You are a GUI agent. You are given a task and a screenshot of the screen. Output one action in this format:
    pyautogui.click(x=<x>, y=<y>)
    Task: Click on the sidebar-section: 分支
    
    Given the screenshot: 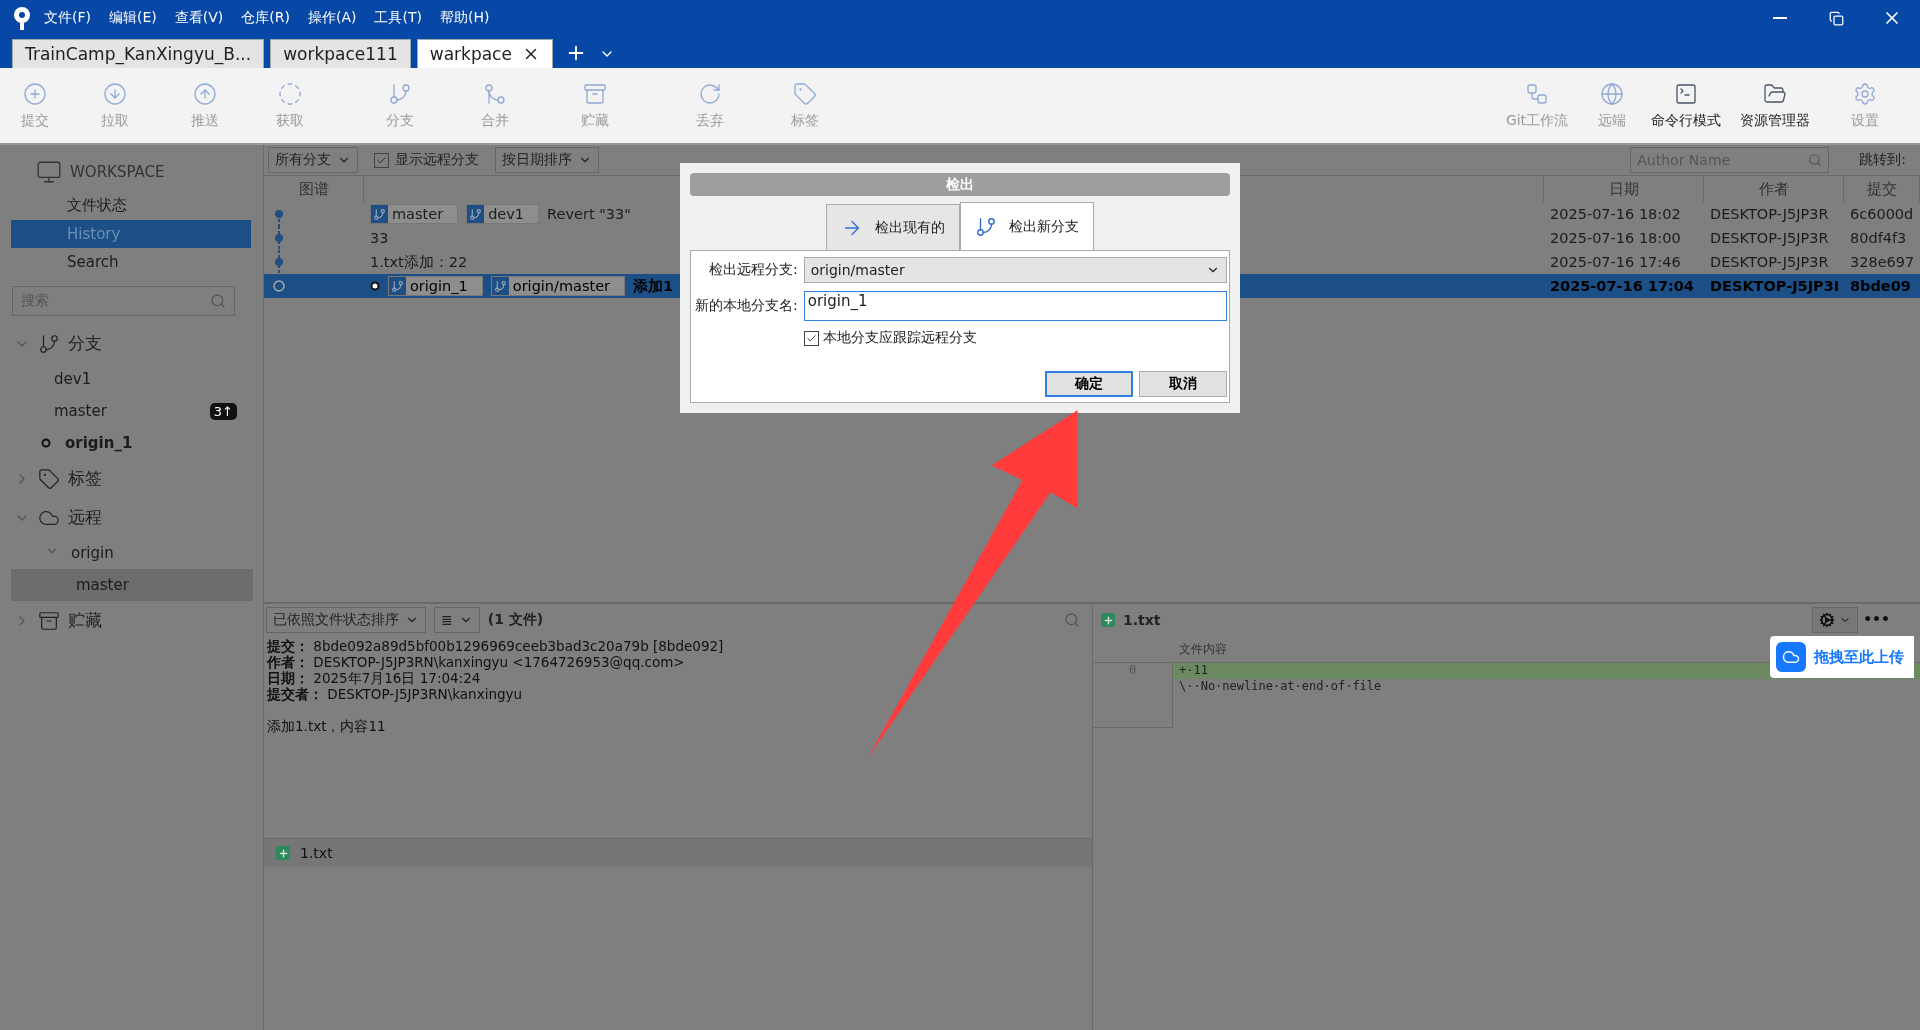 What is the action you would take?
    pyautogui.click(x=131, y=343)
    